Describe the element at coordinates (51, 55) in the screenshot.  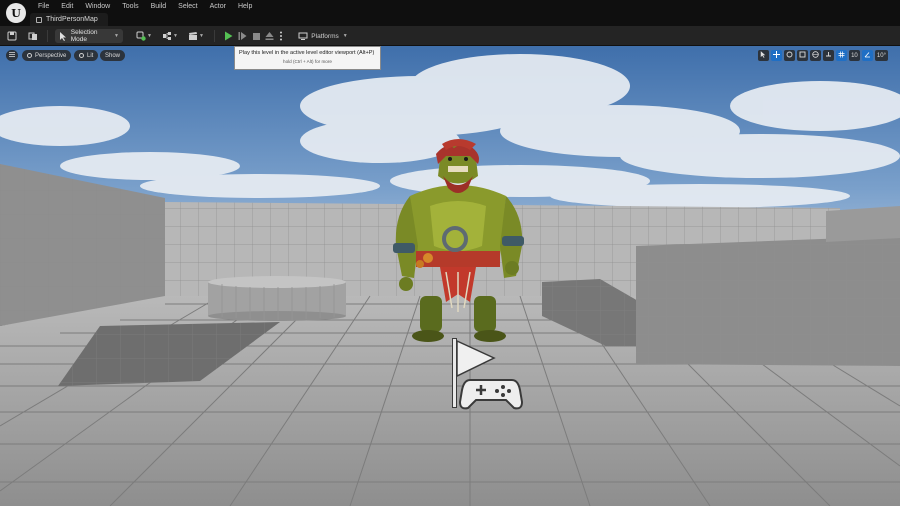
I see `perspective-label: Perspective` at that location.